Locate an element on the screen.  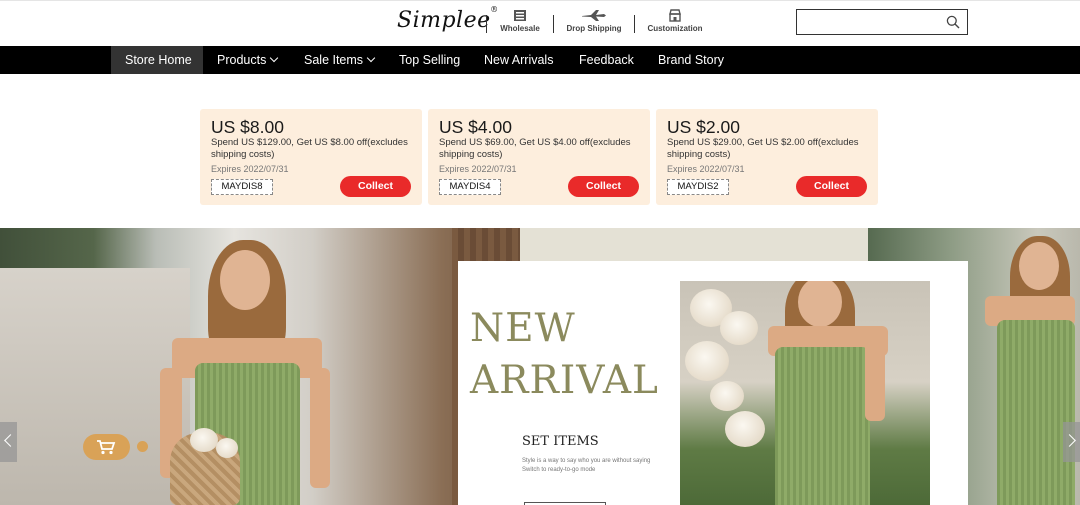
customization-link: Customization is located at coordinates (675, 21).